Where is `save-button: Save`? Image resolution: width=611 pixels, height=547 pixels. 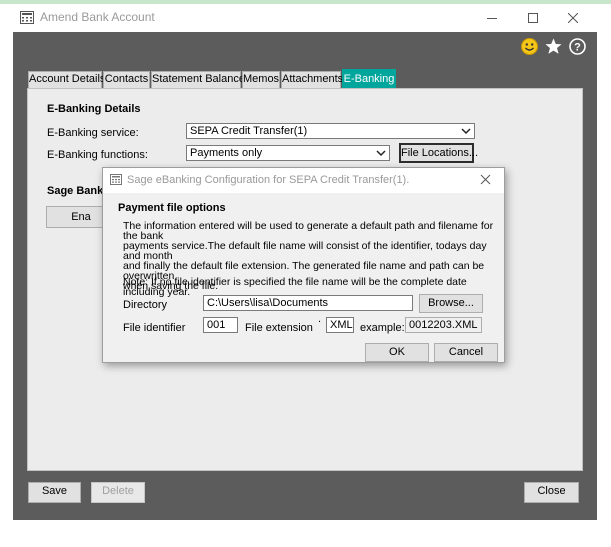 save-button: Save is located at coordinates (54, 492).